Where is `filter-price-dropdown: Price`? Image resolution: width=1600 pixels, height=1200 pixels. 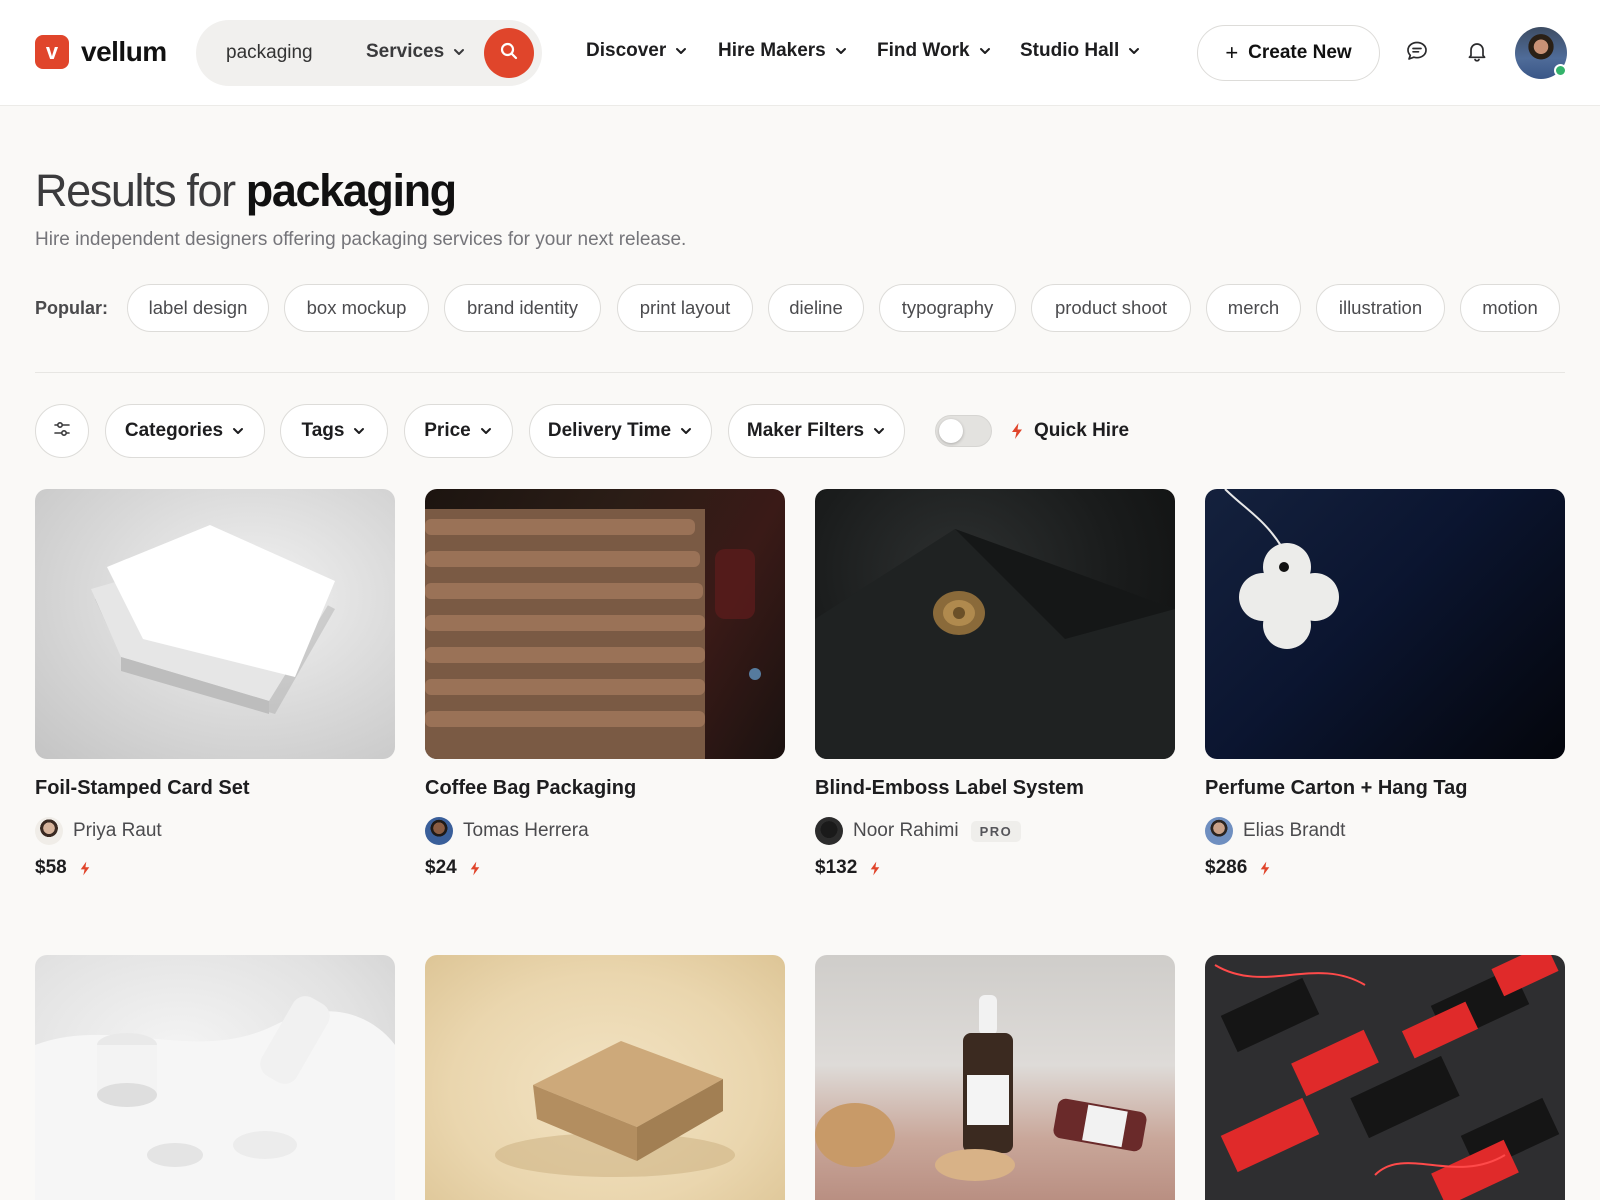 filter-price-dropdown: Price is located at coordinates (458, 431).